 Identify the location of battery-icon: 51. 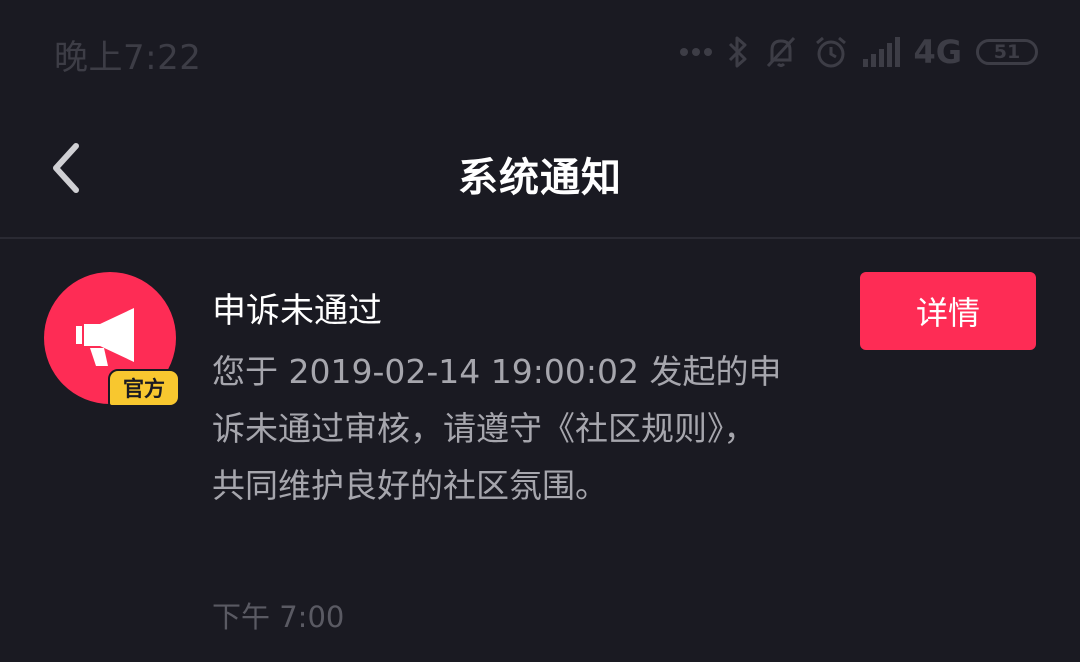
(1007, 52).